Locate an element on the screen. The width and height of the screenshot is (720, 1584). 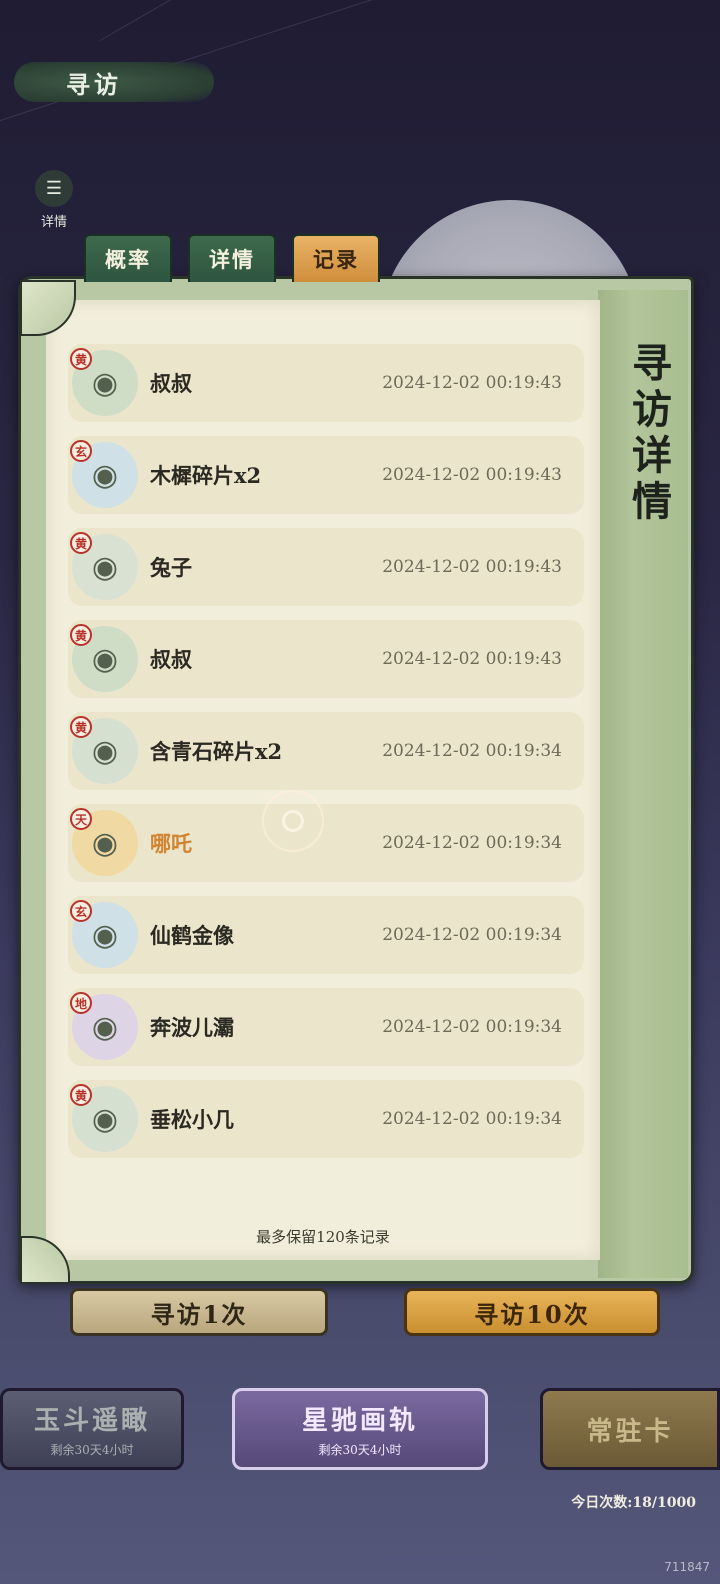
banner-title: 玉斗遥瞰 is located at coordinates (91, 1421).